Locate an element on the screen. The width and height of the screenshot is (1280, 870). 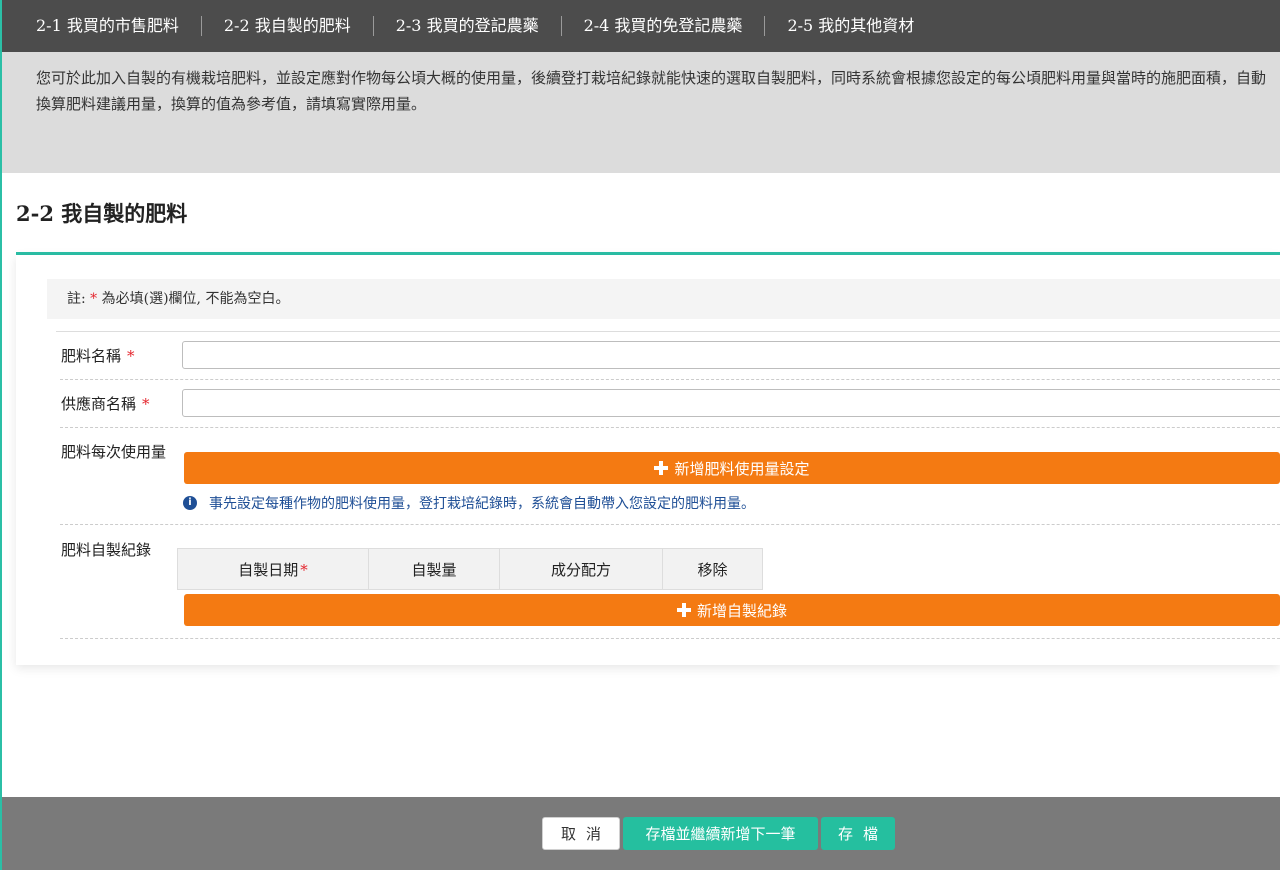
add-usage-setting-label: 新增肥料使用量設定 is located at coordinates (742, 468).